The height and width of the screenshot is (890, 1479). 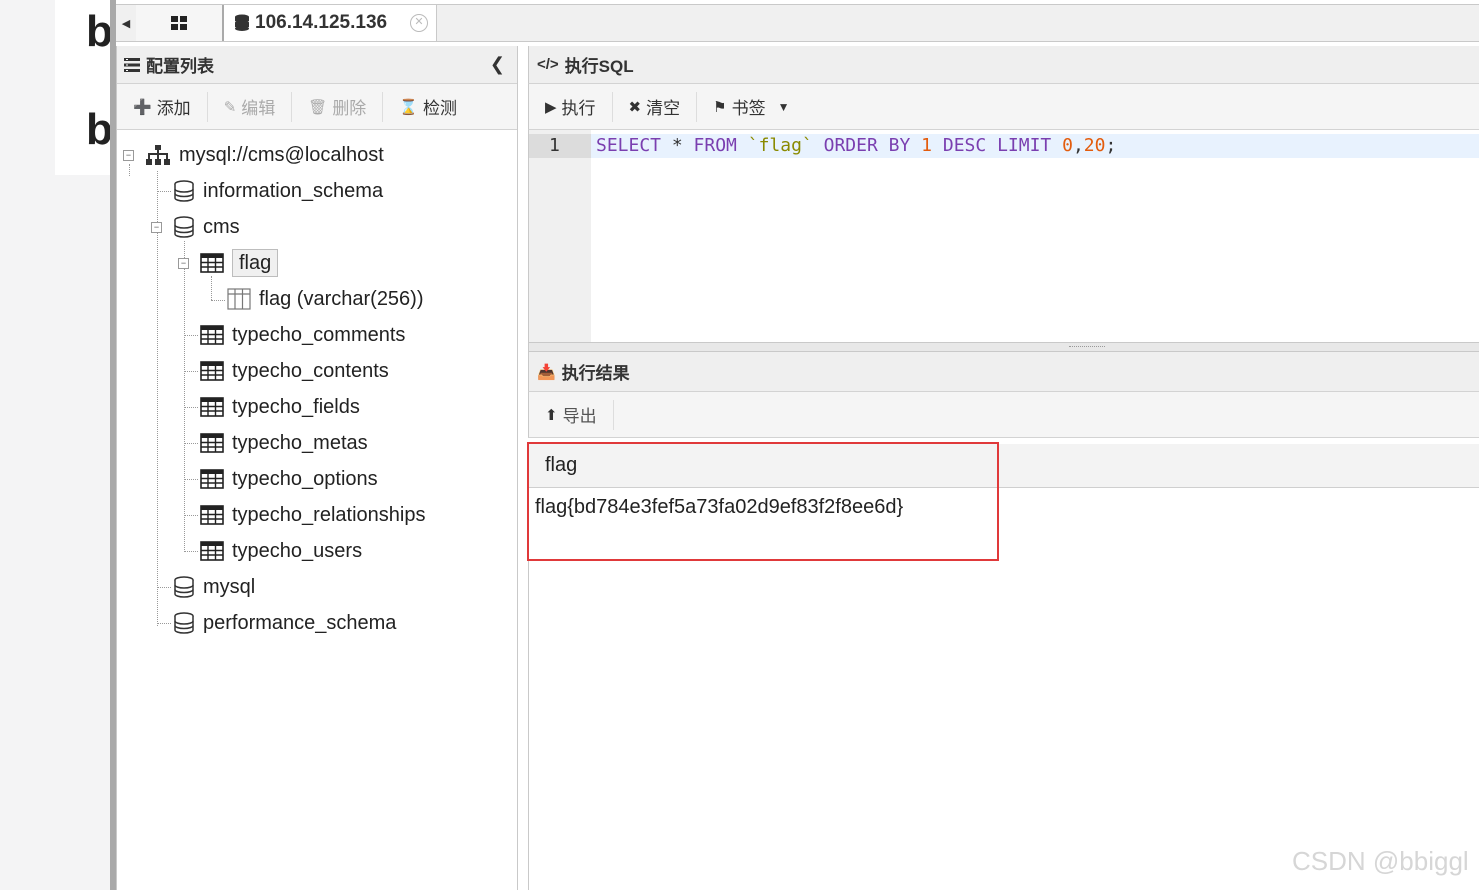 I want to click on line-number: 1, so click(x=554, y=145).